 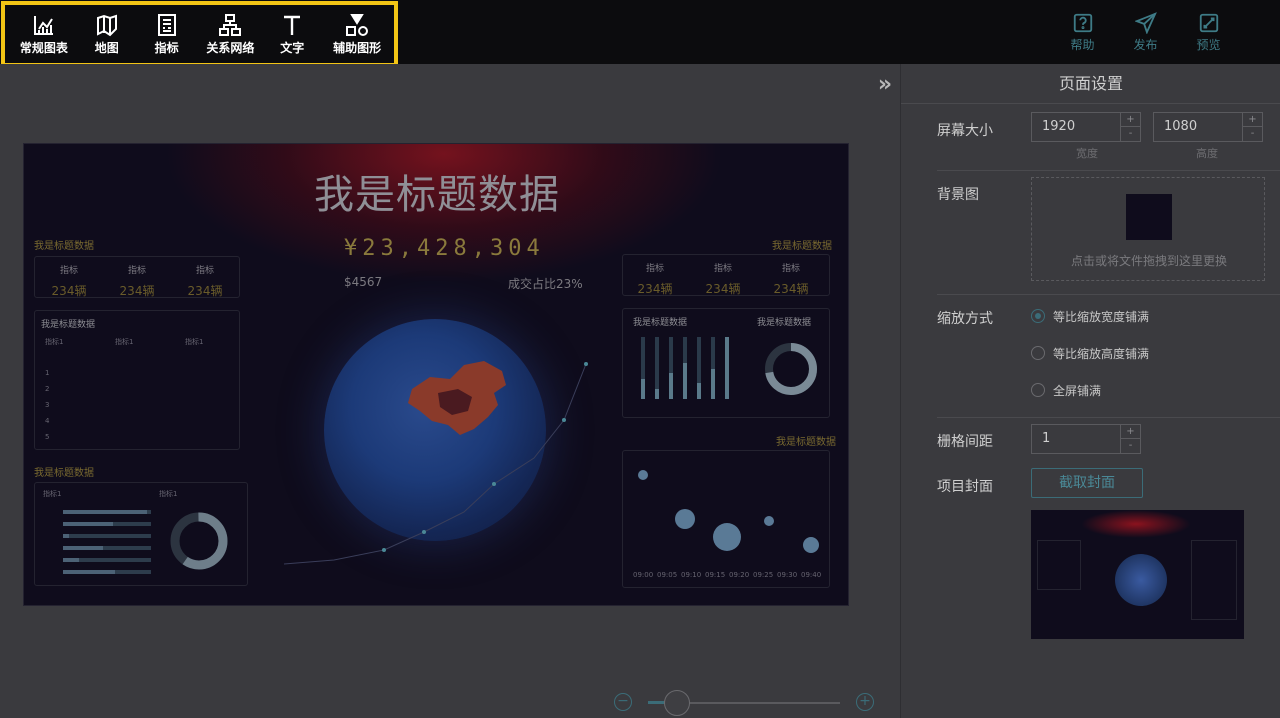 I want to click on axis-time-6: 09:25, so click(x=763, y=575).